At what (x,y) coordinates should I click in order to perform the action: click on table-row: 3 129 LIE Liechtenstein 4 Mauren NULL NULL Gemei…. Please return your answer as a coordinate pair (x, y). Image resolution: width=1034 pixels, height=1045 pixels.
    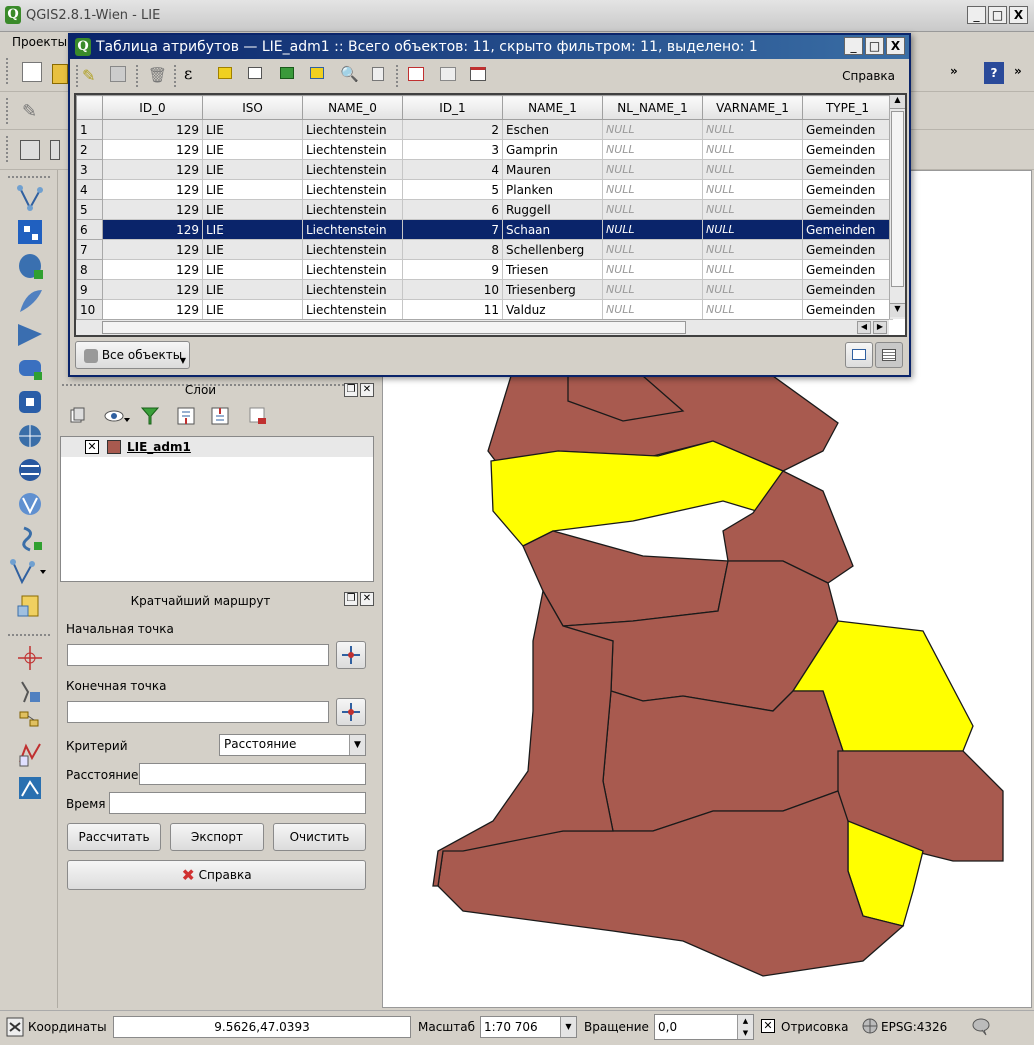
    Looking at the image, I should click on (484, 169).